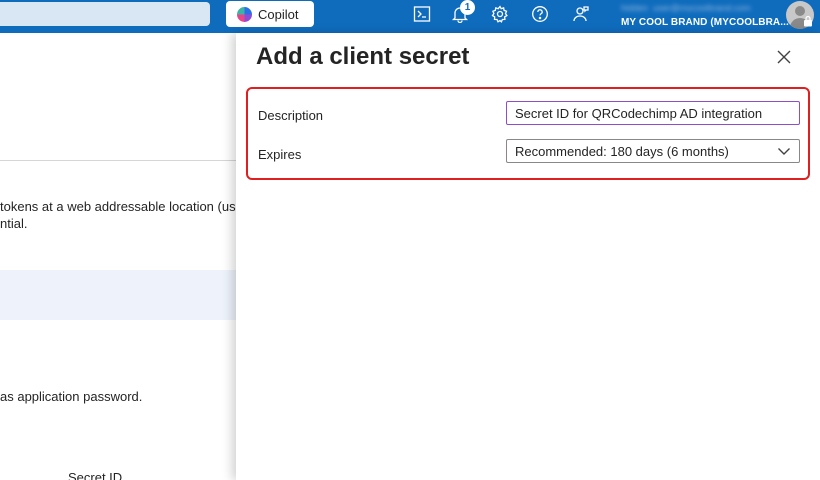 This screenshot has width=820, height=480. I want to click on background-text-line: as application password., so click(71, 396).